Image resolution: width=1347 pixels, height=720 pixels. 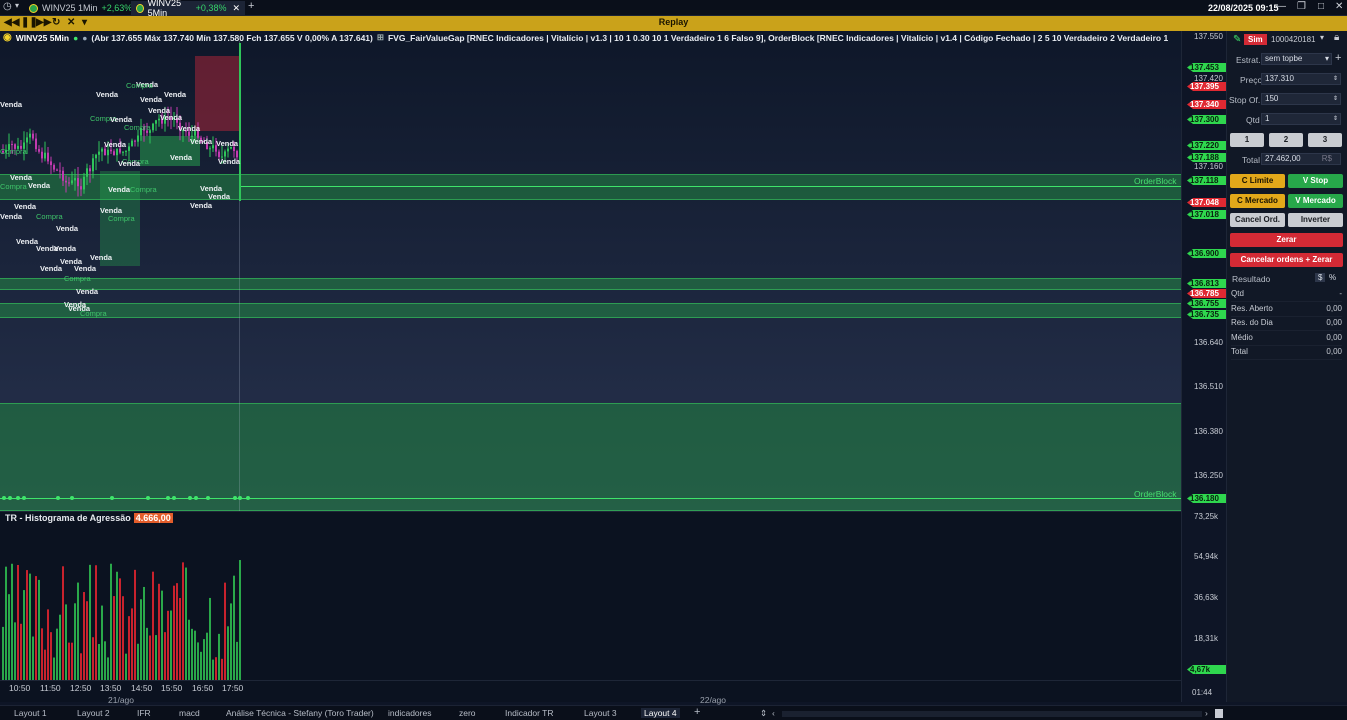 What do you see at coordinates (697, 712) in the screenshot?
I see `add-layout-icon: +` at bounding box center [697, 712].